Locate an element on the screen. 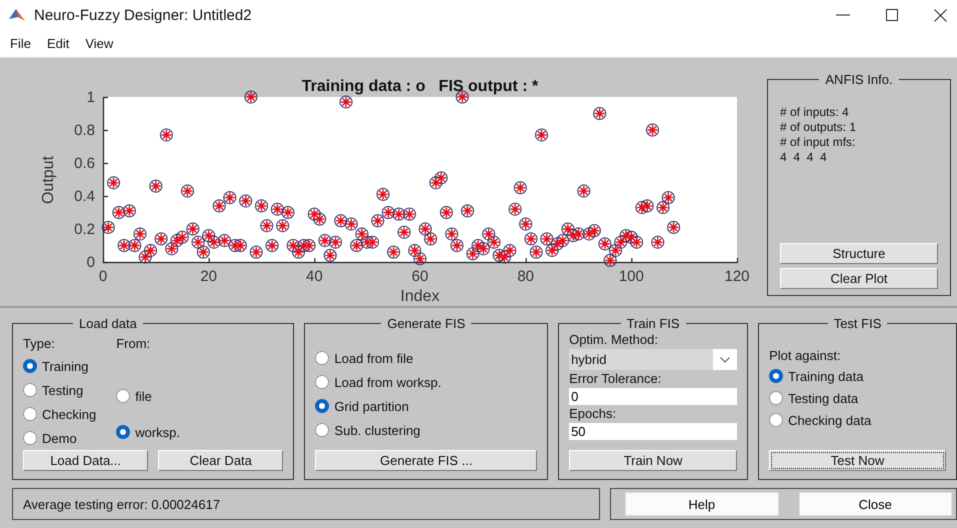 This screenshot has width=957, height=528. radio-option: Testing data is located at coordinates (857, 398).